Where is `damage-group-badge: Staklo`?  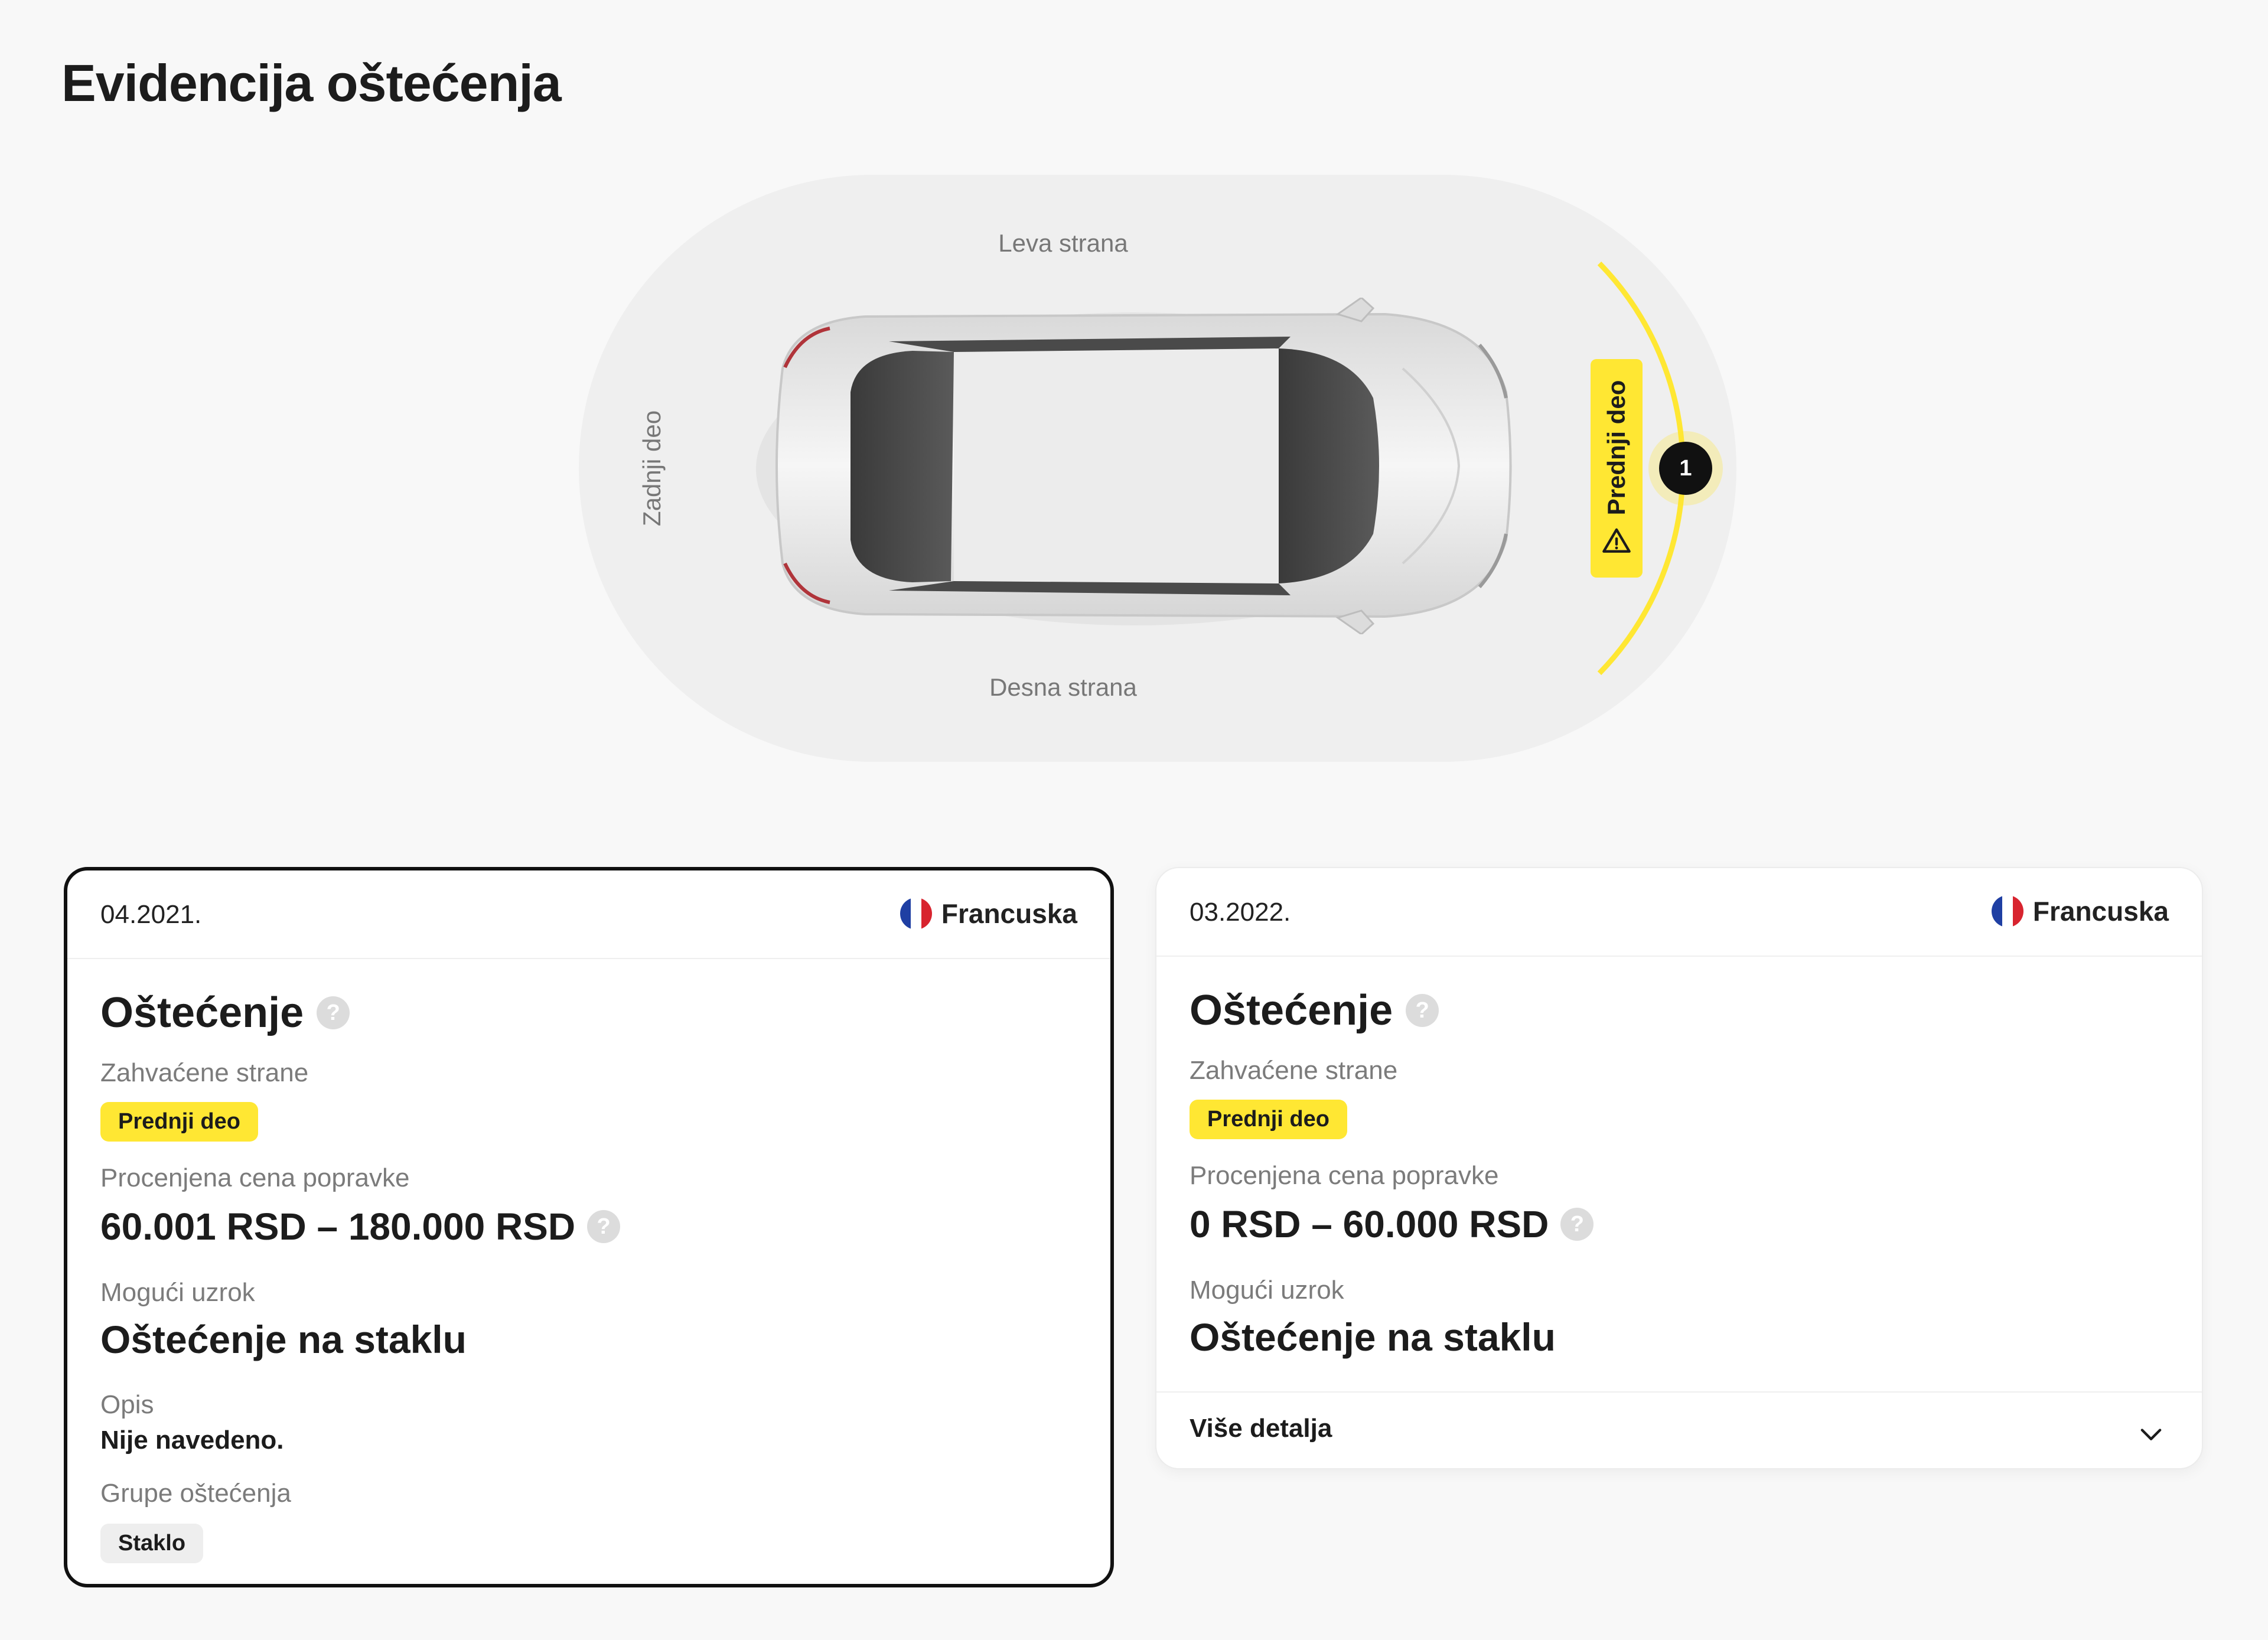
damage-group-badge: Staklo is located at coordinates (152, 1543).